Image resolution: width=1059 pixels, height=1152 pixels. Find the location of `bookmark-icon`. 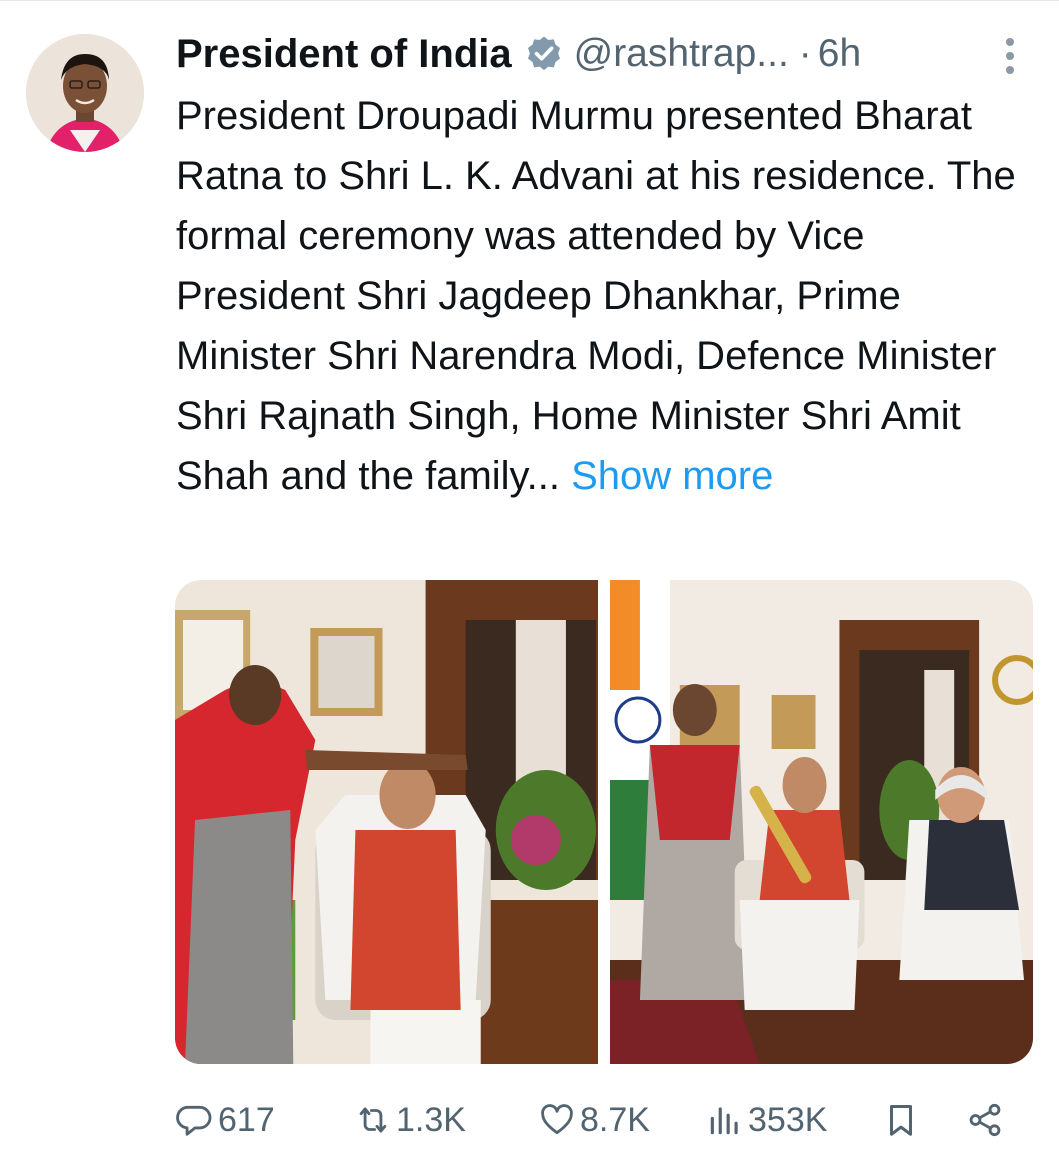

bookmark-icon is located at coordinates (901, 1120).